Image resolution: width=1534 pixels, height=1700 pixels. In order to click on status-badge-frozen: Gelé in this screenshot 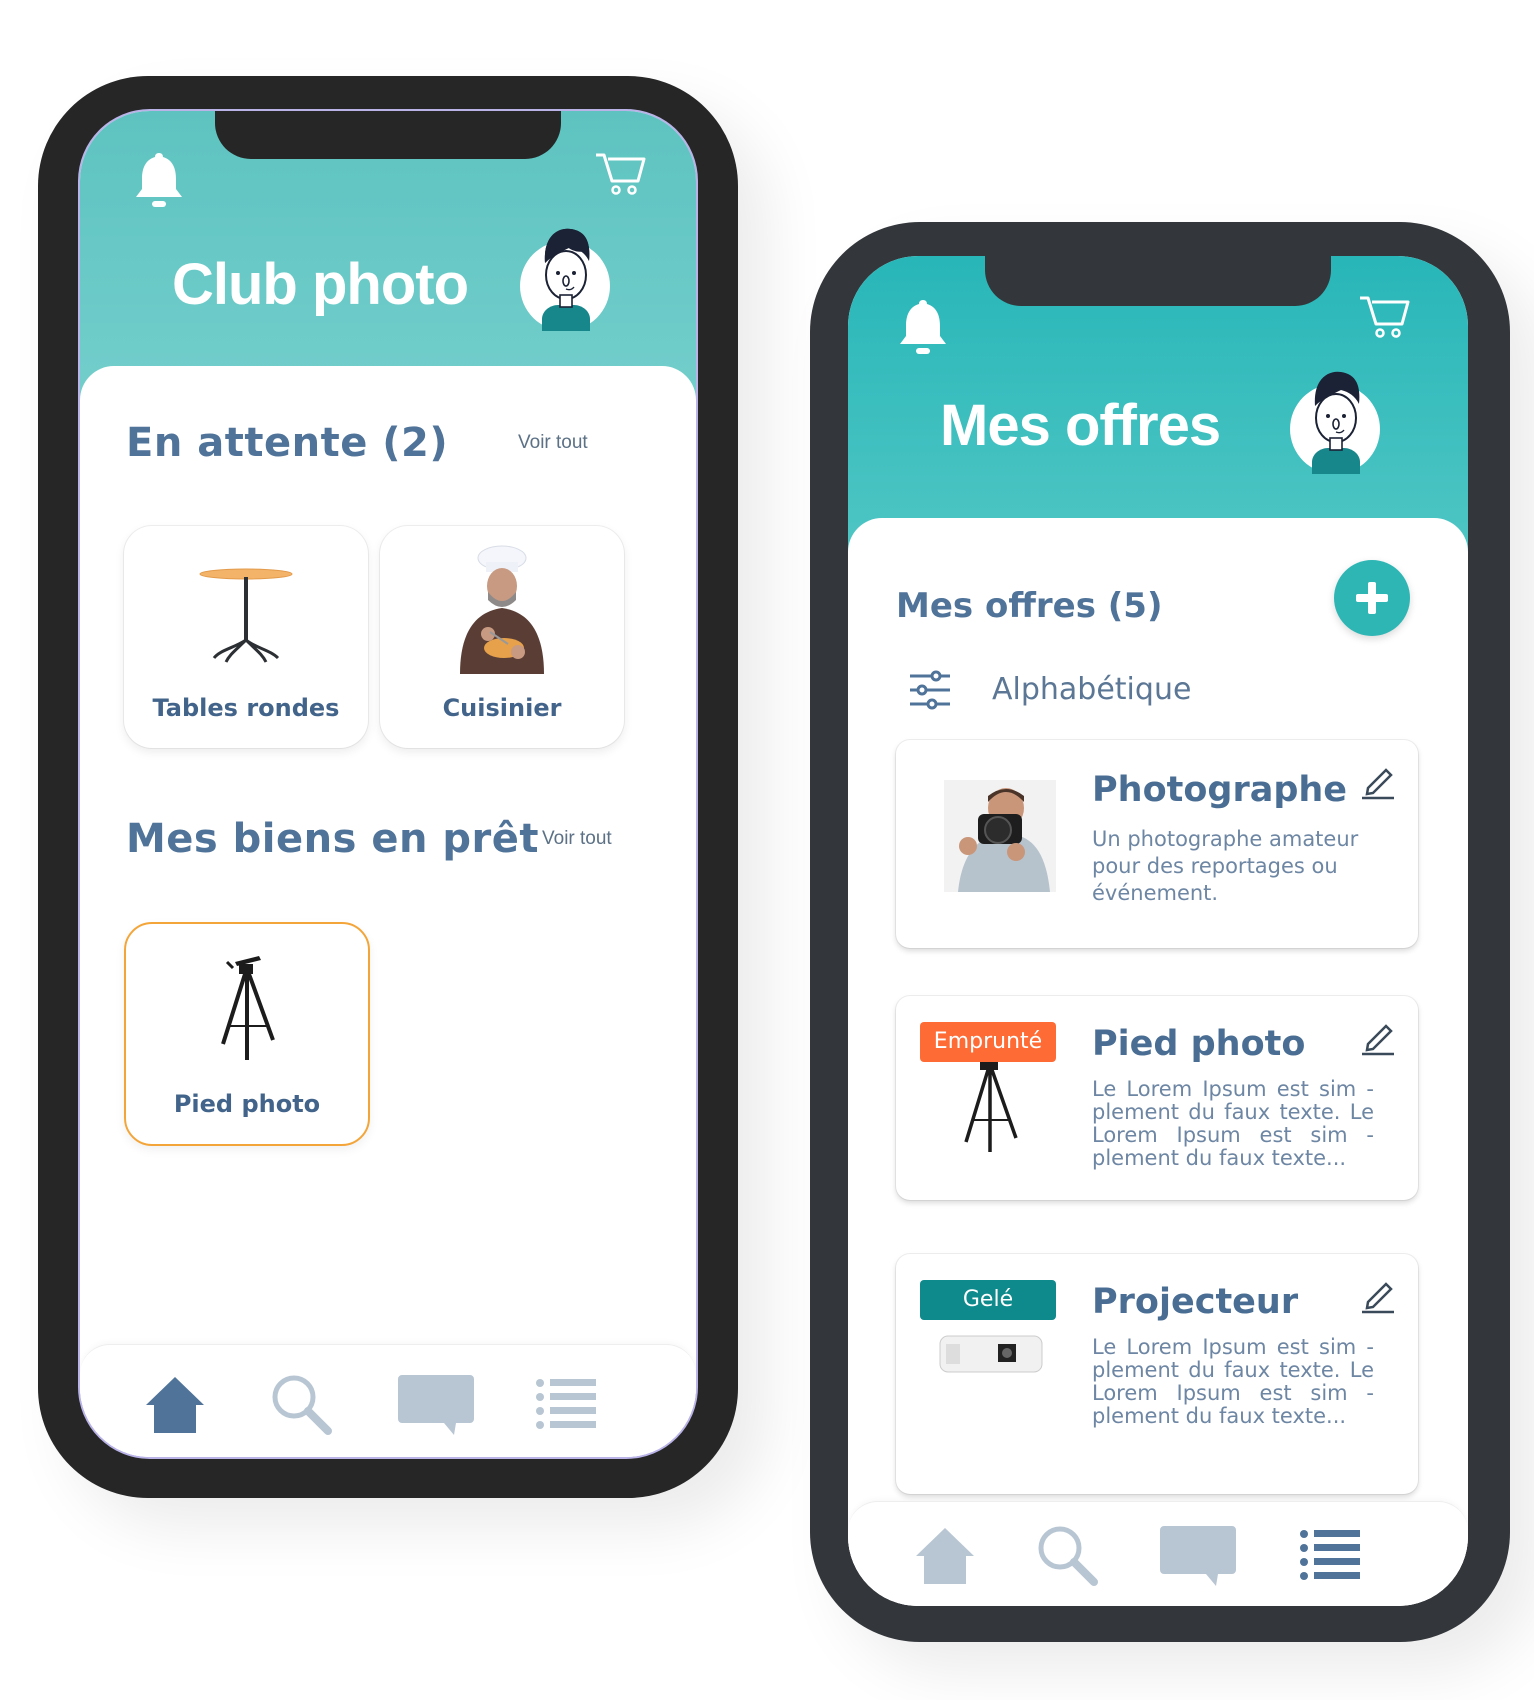, I will do `click(988, 1300)`.